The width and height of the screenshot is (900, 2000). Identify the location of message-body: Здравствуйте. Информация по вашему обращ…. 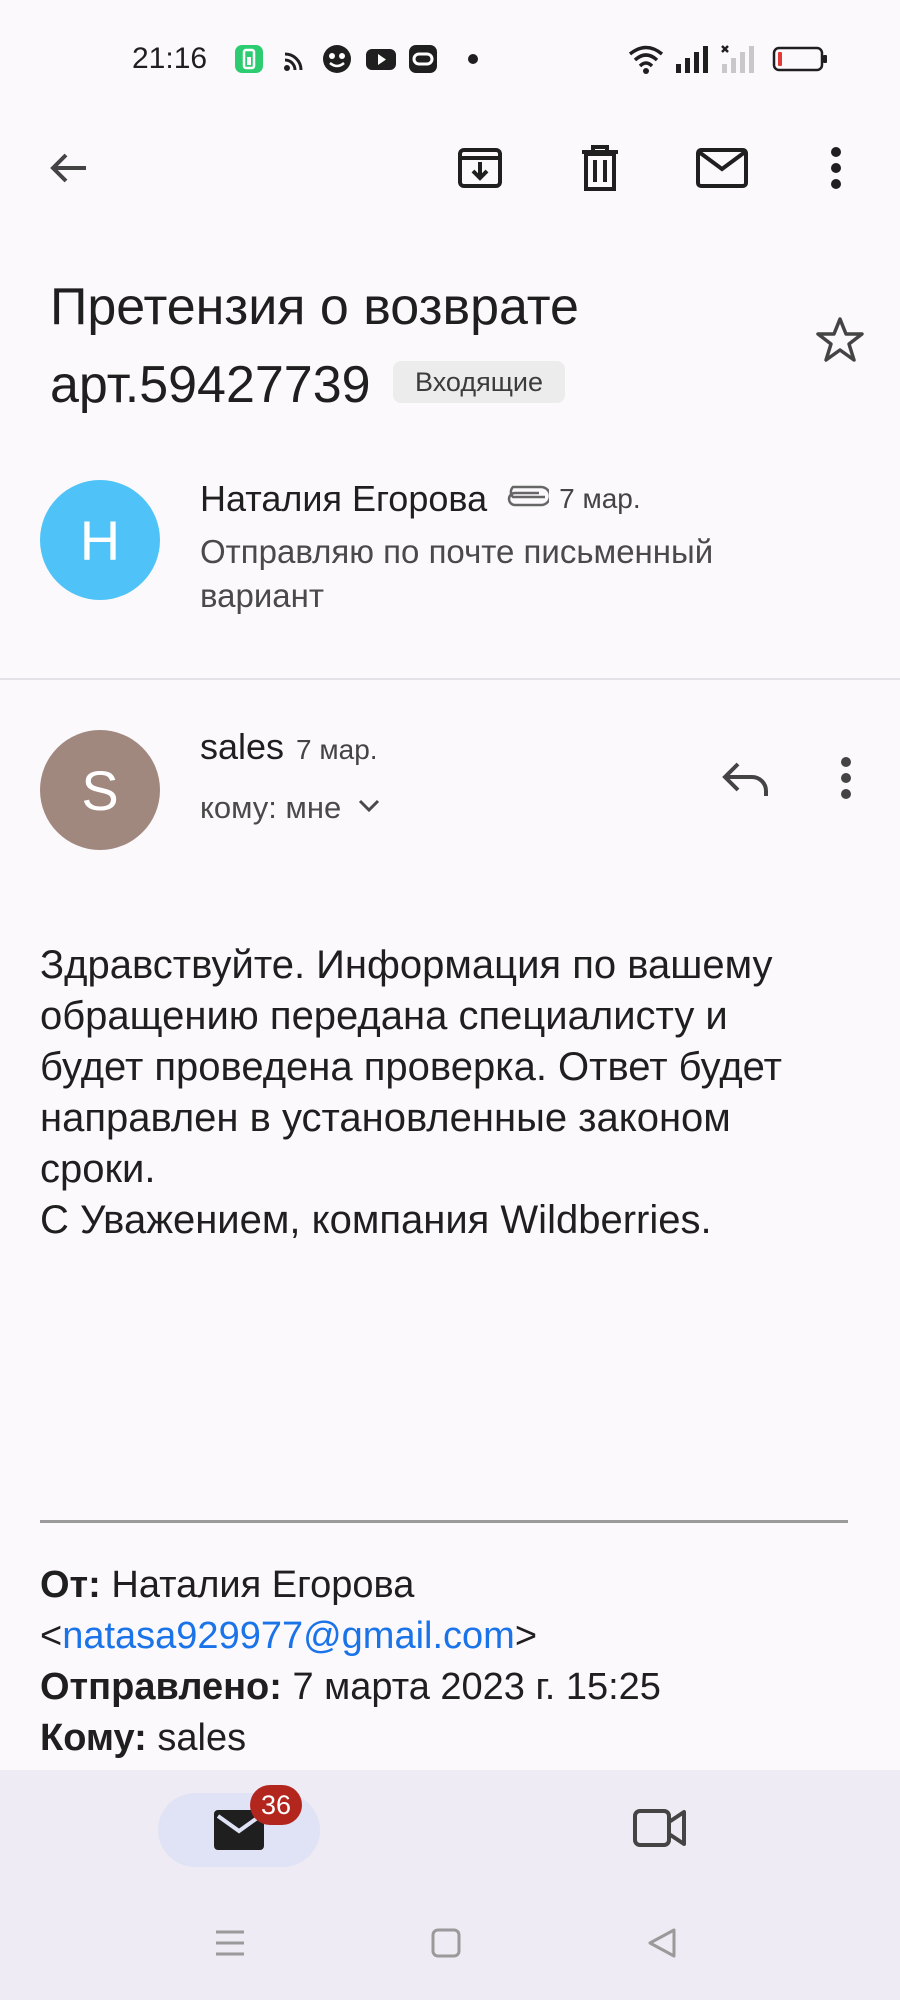
(455, 1093).